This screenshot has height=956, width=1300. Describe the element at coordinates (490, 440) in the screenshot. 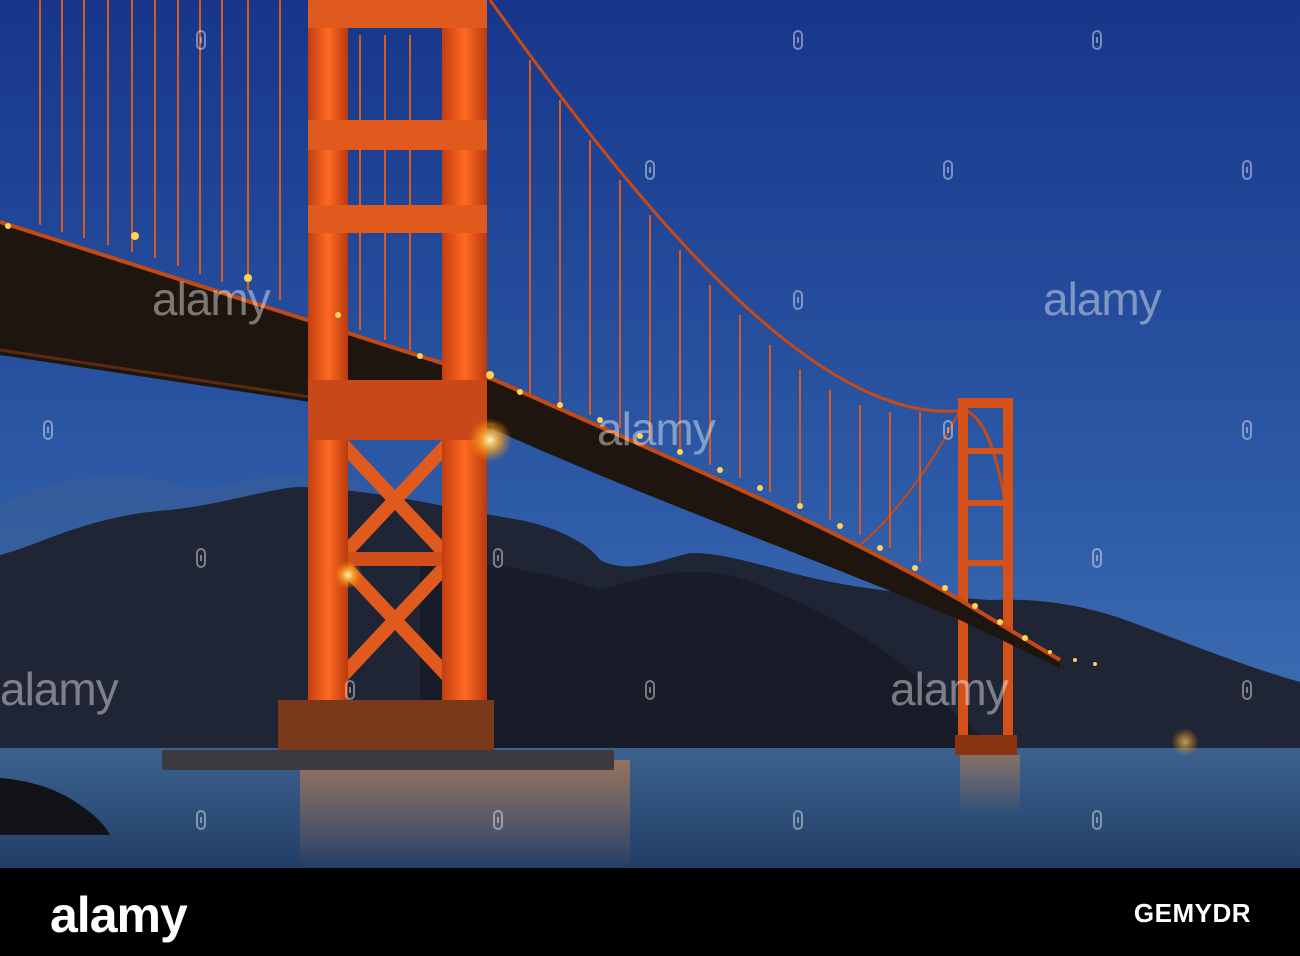

I see `tower-glow-light` at that location.